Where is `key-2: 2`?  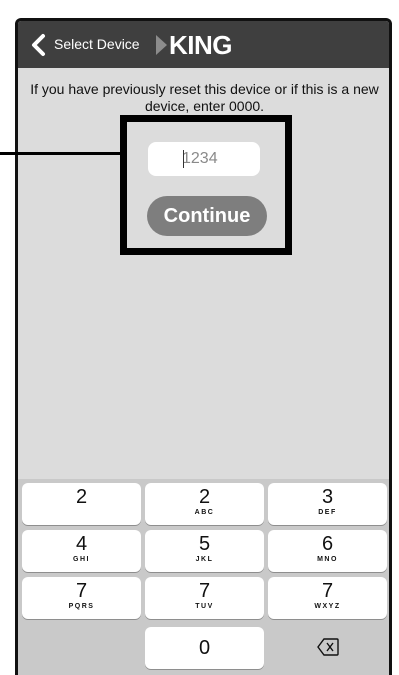 key-2: 2 is located at coordinates (81, 504).